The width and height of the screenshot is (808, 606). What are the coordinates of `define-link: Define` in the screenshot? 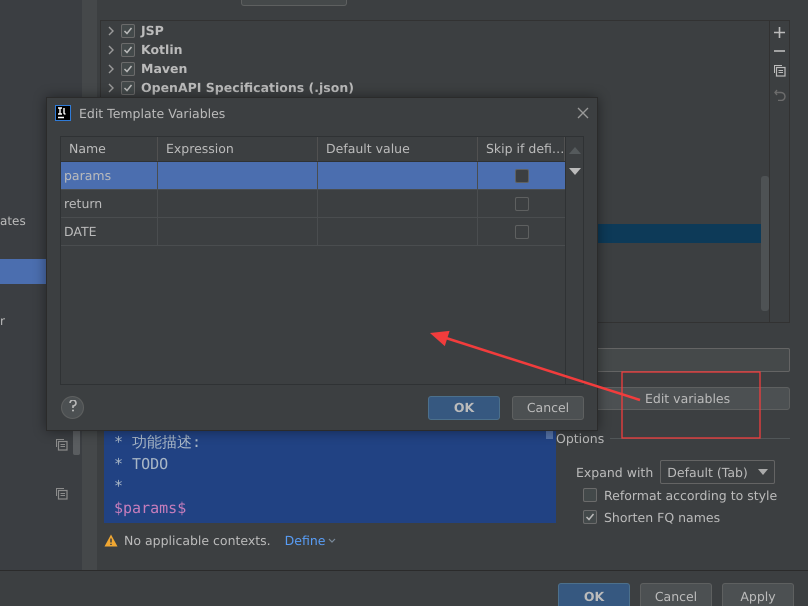 It's located at (310, 540).